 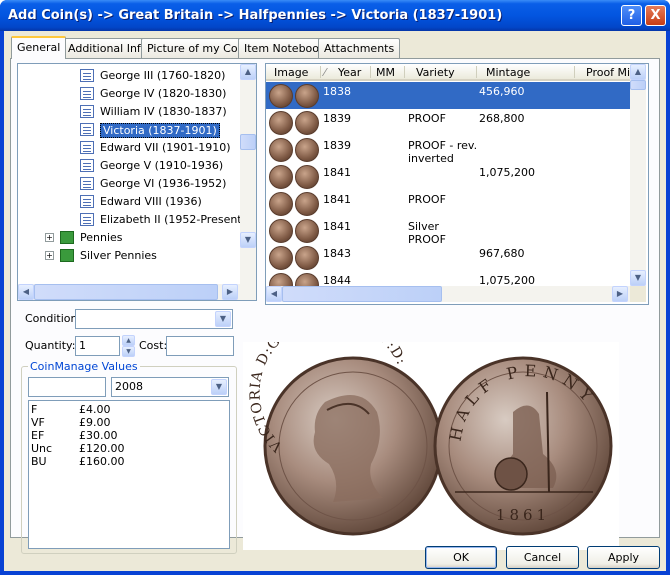 What do you see at coordinates (638, 85) in the screenshot?
I see `list-vscroll-thumb` at bounding box center [638, 85].